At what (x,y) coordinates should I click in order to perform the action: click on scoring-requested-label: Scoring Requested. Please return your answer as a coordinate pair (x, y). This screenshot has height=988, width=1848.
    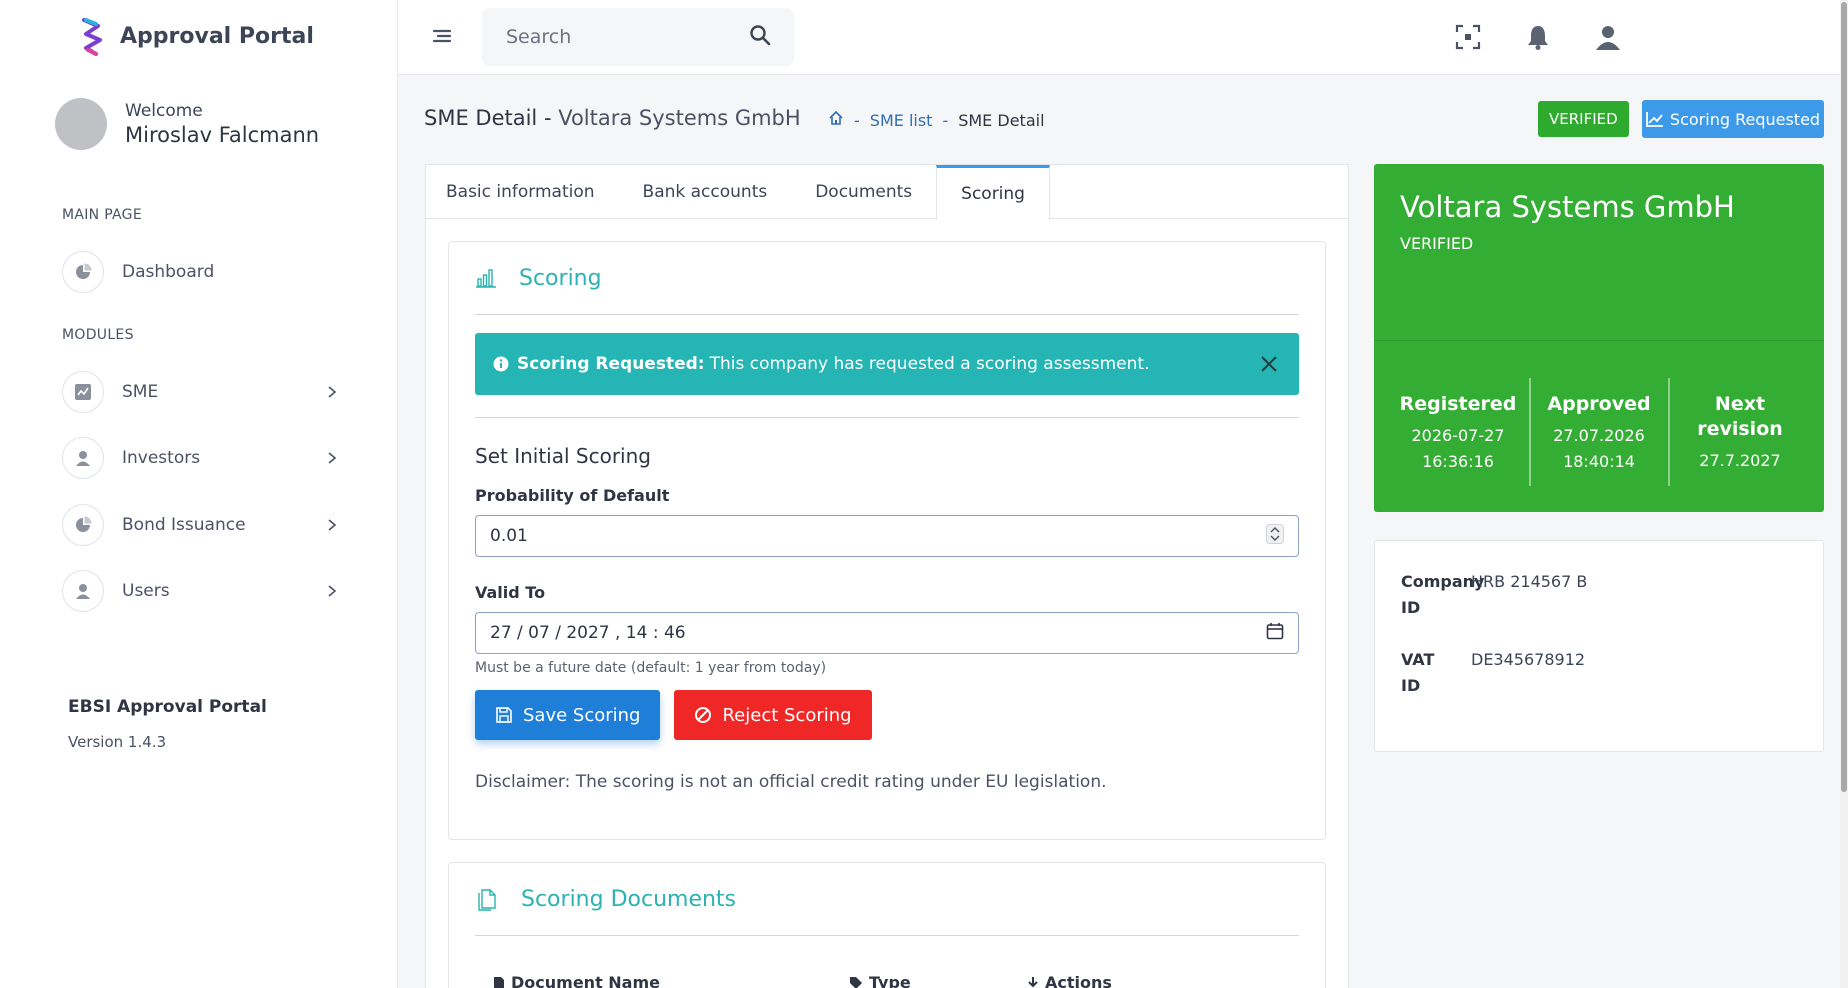
    Looking at the image, I should click on (1745, 119).